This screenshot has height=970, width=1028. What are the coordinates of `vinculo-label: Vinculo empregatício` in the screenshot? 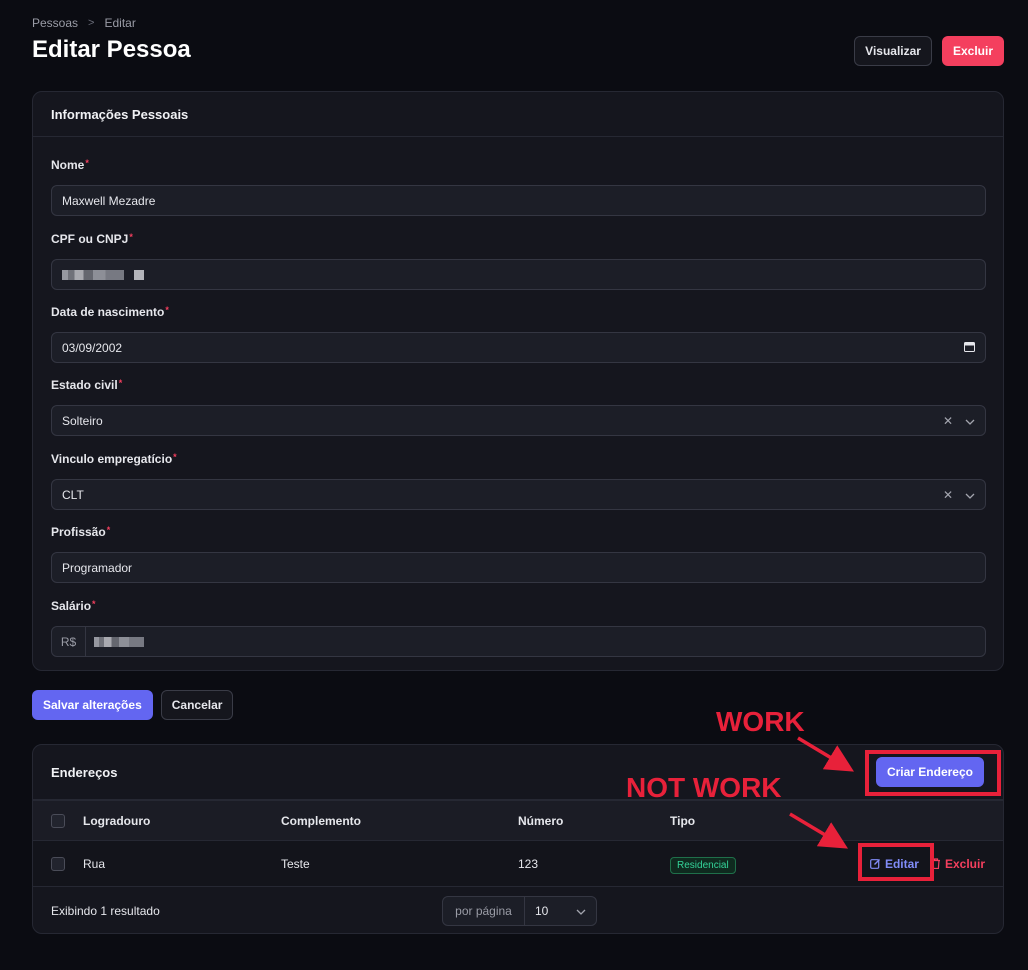 It's located at (112, 459).